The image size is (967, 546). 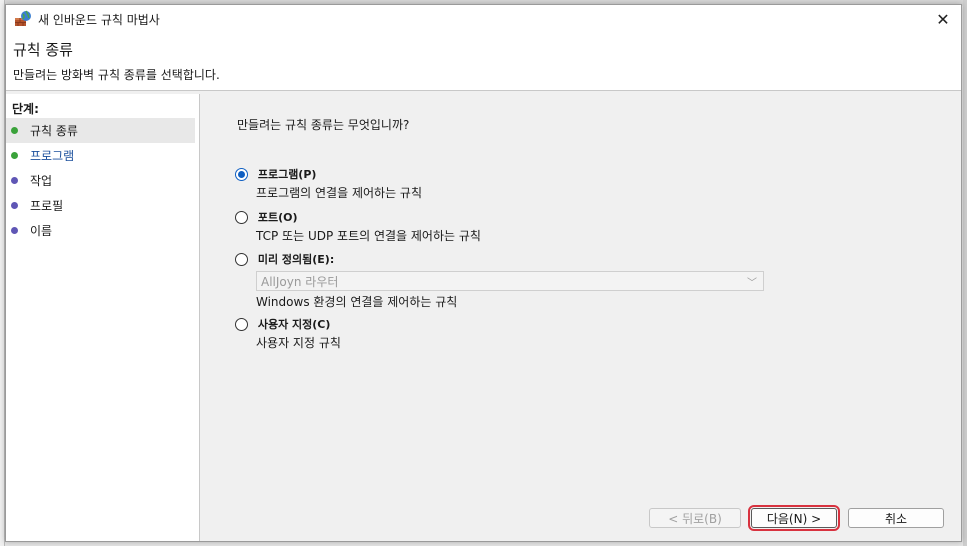 What do you see at coordinates (241, 174) in the screenshot?
I see `radio-program` at bounding box center [241, 174].